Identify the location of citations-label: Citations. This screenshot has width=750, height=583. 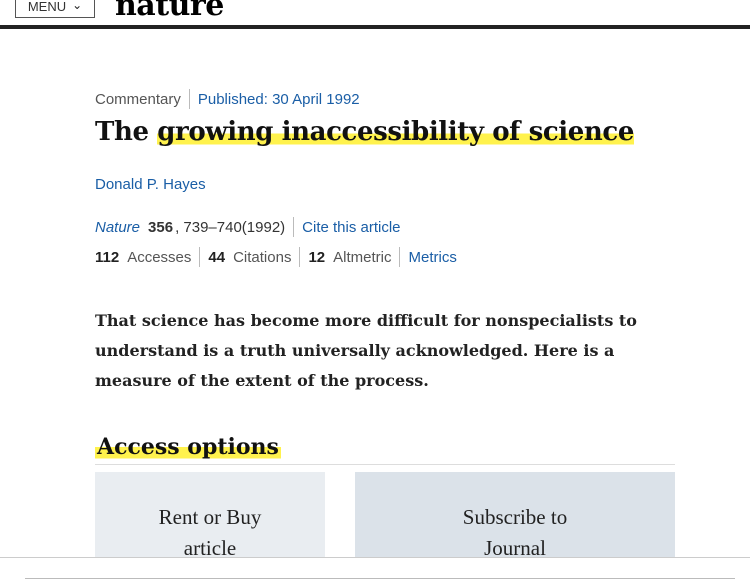
(262, 257).